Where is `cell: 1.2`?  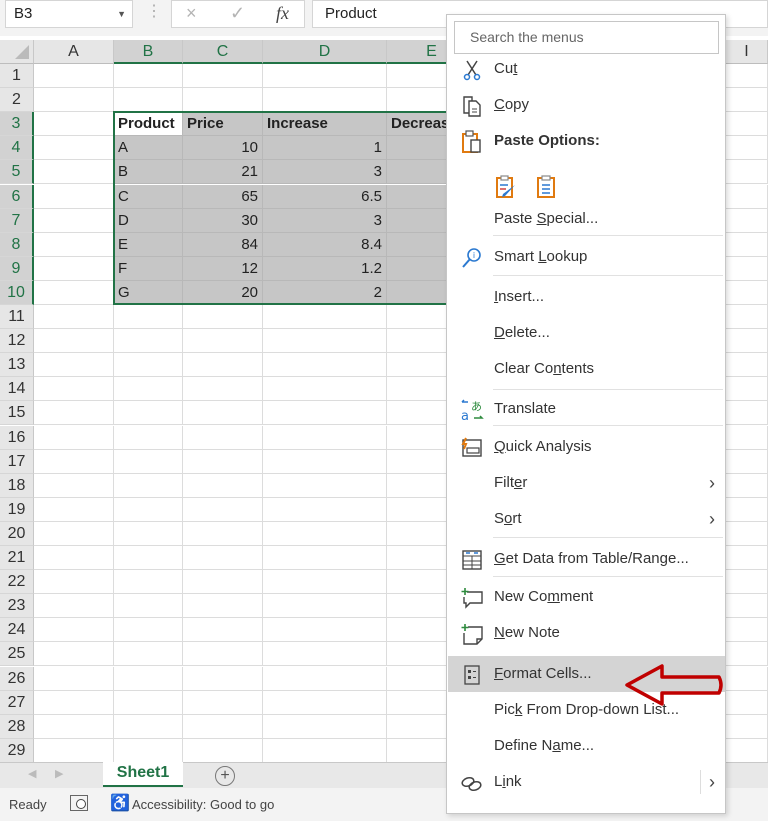
cell: 1.2 is located at coordinates (325, 268).